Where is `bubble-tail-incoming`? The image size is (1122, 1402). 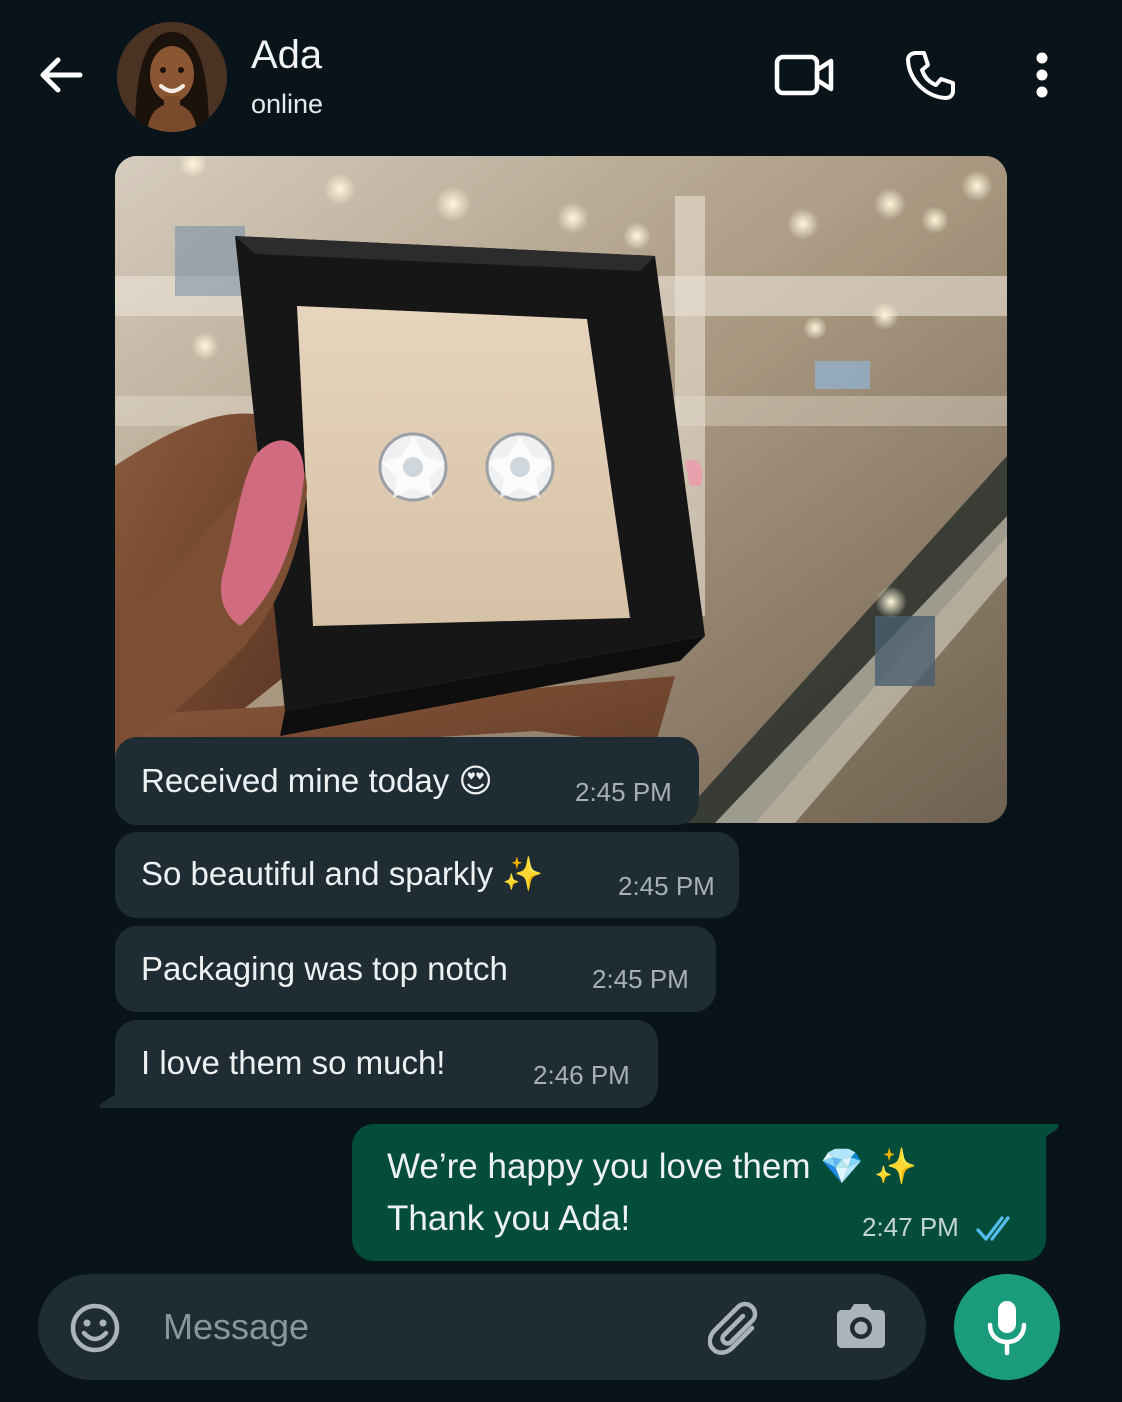 bubble-tail-incoming is located at coordinates (113, 1097).